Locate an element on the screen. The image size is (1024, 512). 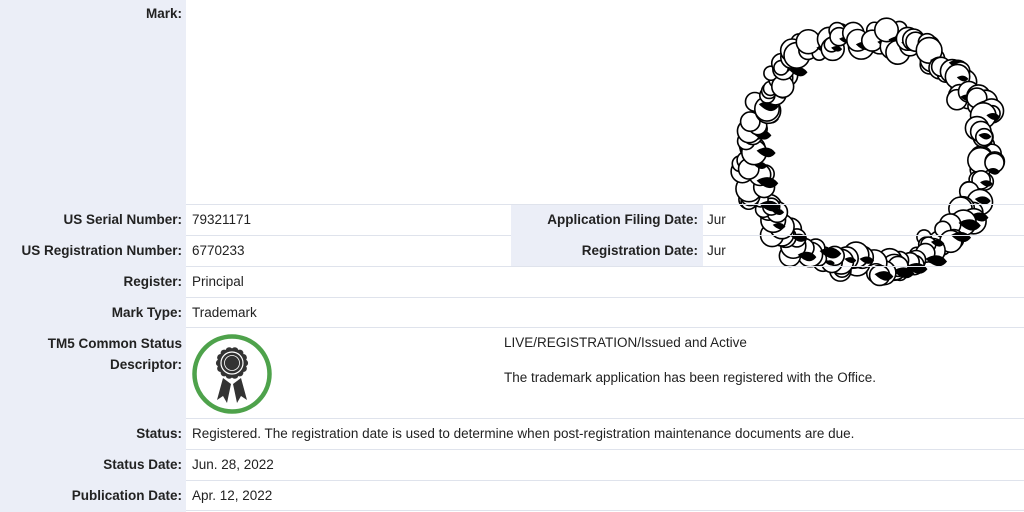
mark-type-value: Trademark is located at coordinates (224, 312).